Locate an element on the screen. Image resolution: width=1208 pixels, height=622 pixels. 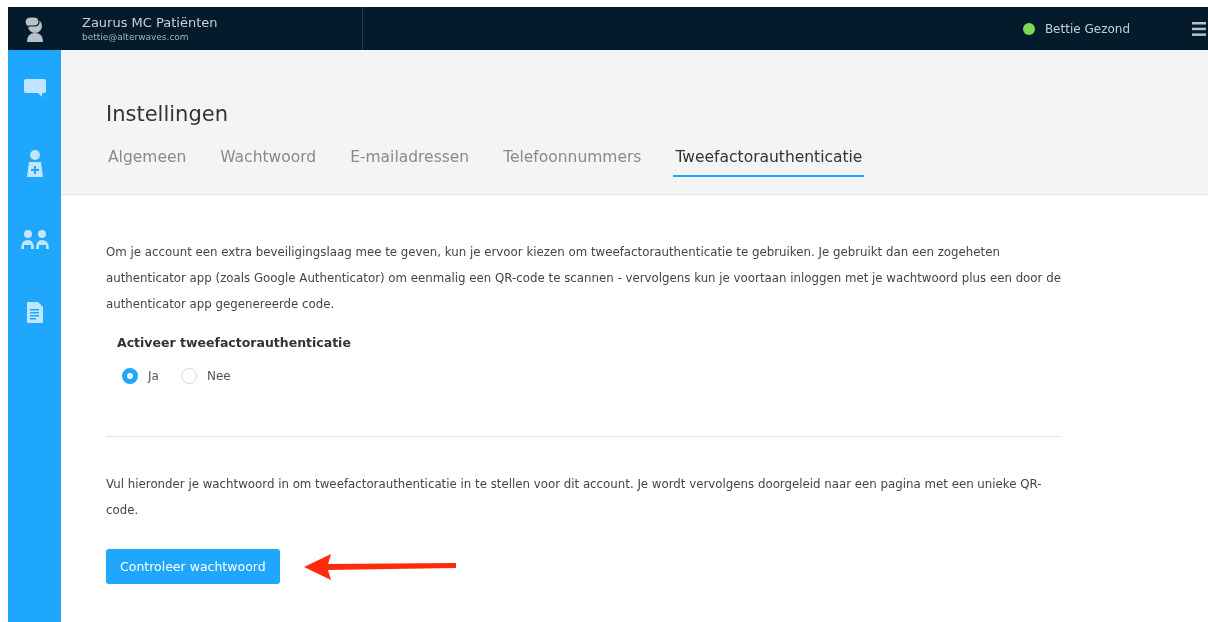
app-title: Zaurus MC Patiënten is located at coordinates (150, 22).